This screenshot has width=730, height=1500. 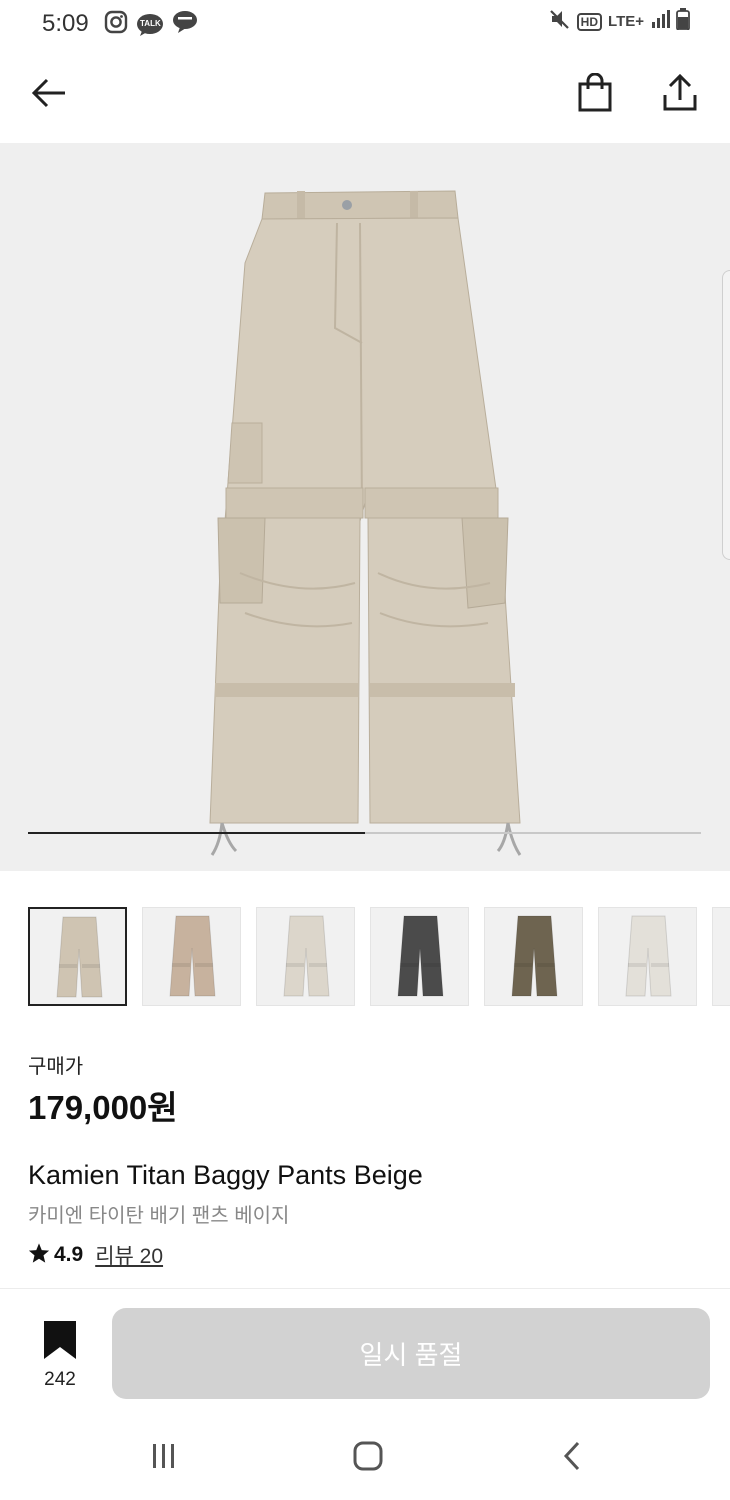 I want to click on talk-text: TALK, so click(x=150, y=23).